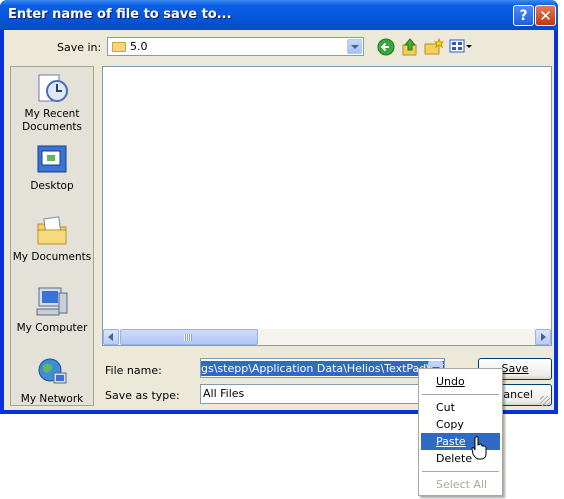 This screenshot has height=499, width=564. I want to click on back-arrow-icon, so click(386, 47).